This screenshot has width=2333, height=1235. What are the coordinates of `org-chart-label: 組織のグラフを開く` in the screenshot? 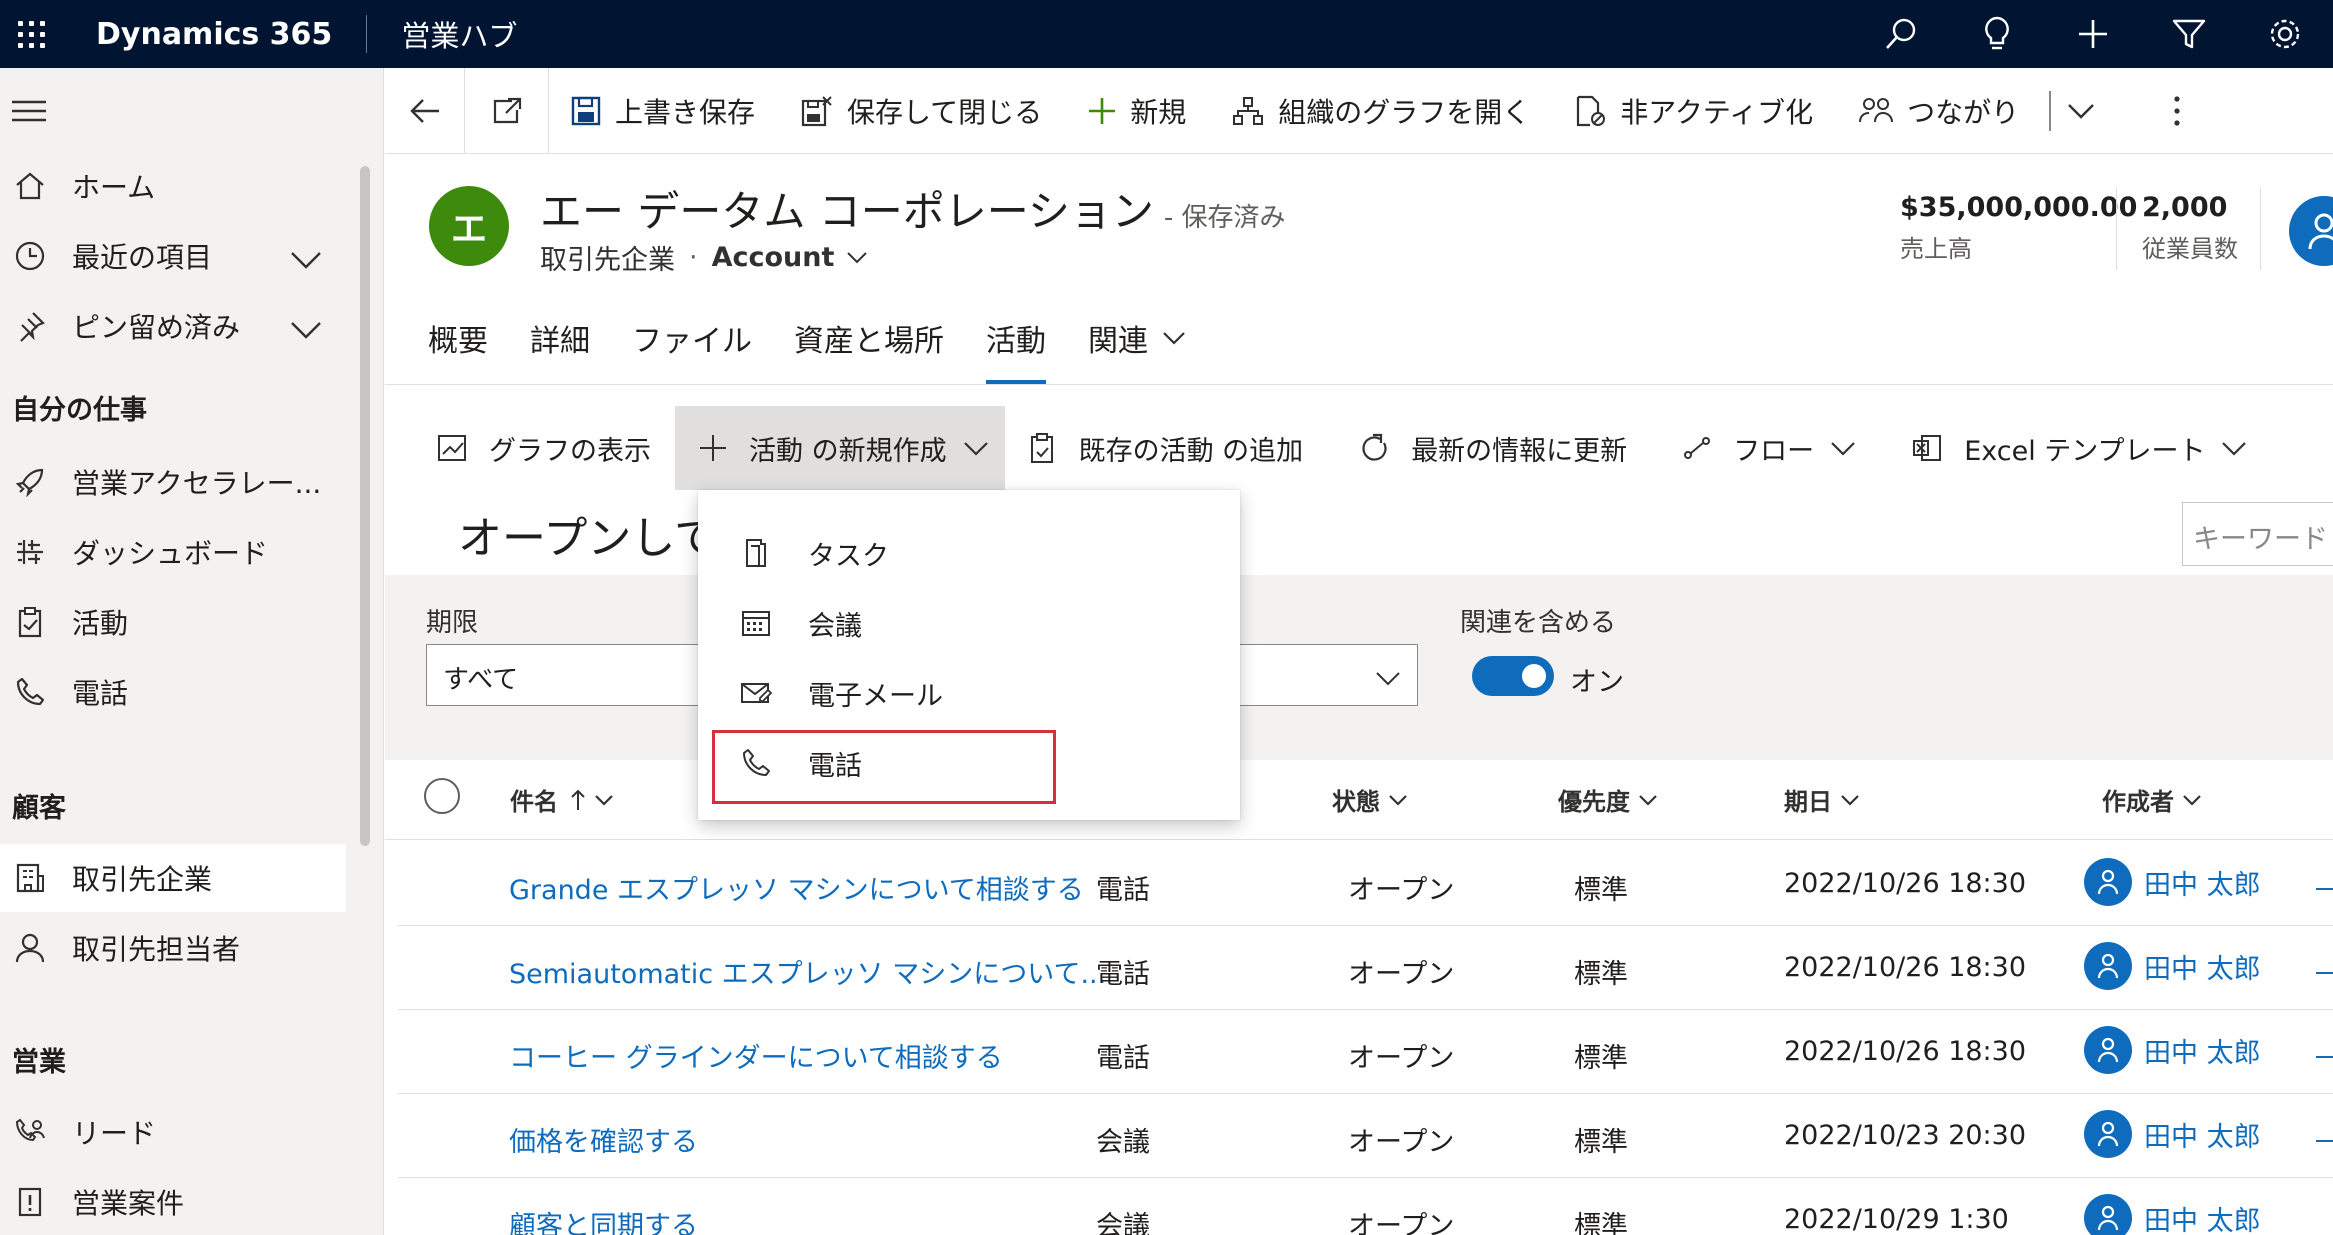 It's located at (1404, 112).